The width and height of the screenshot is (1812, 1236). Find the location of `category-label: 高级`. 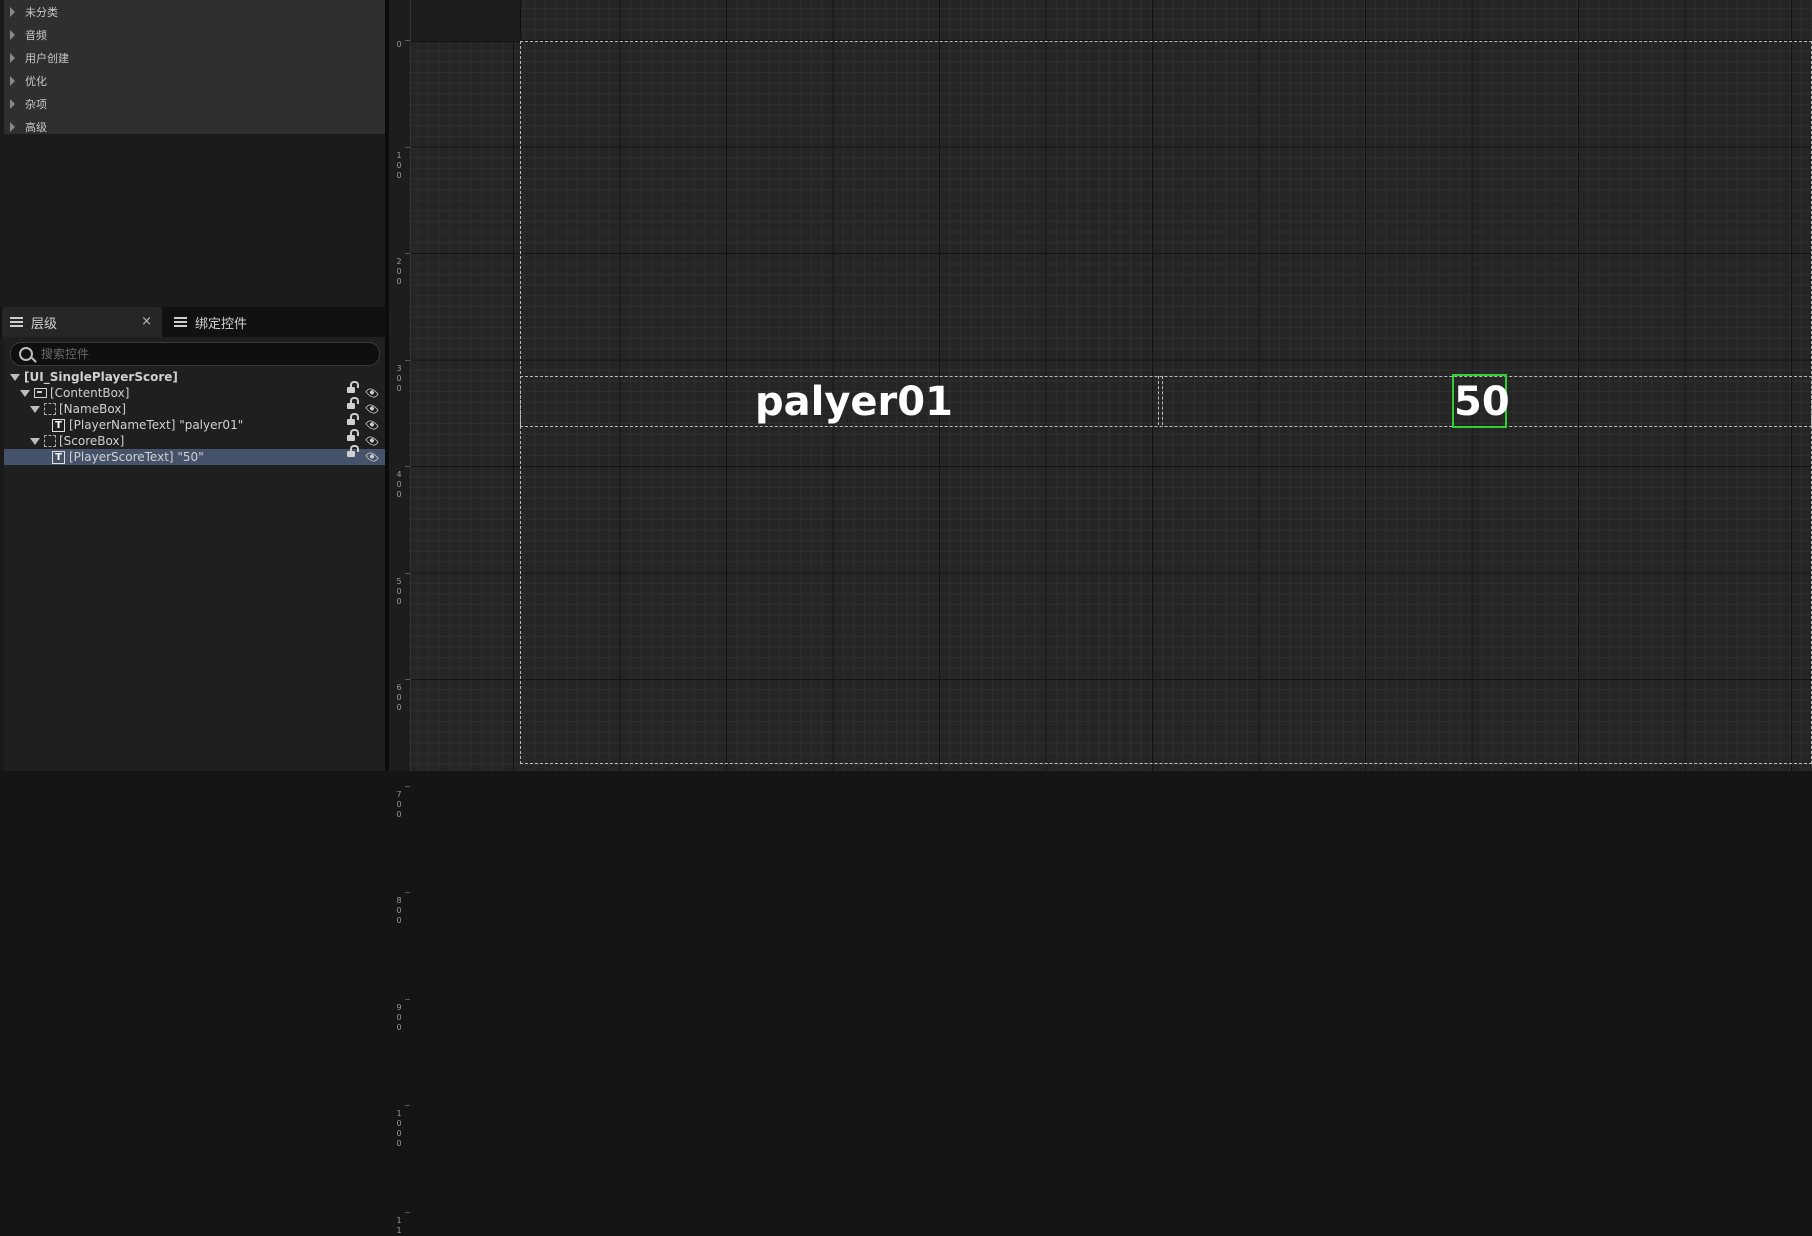

category-label: 高级 is located at coordinates (36, 127).